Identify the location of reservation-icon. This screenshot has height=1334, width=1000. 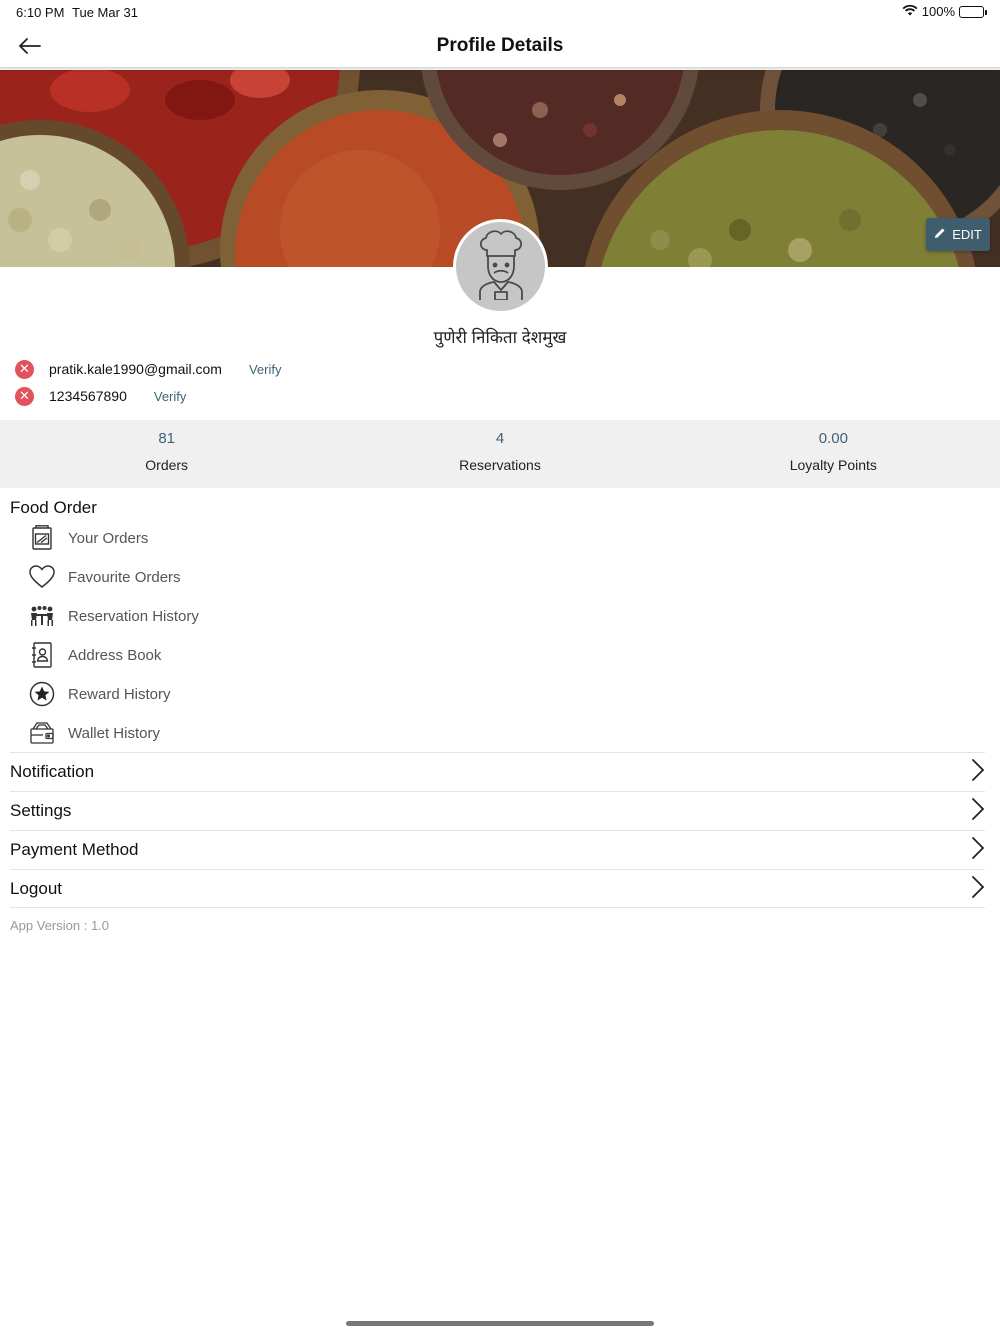
(42, 616).